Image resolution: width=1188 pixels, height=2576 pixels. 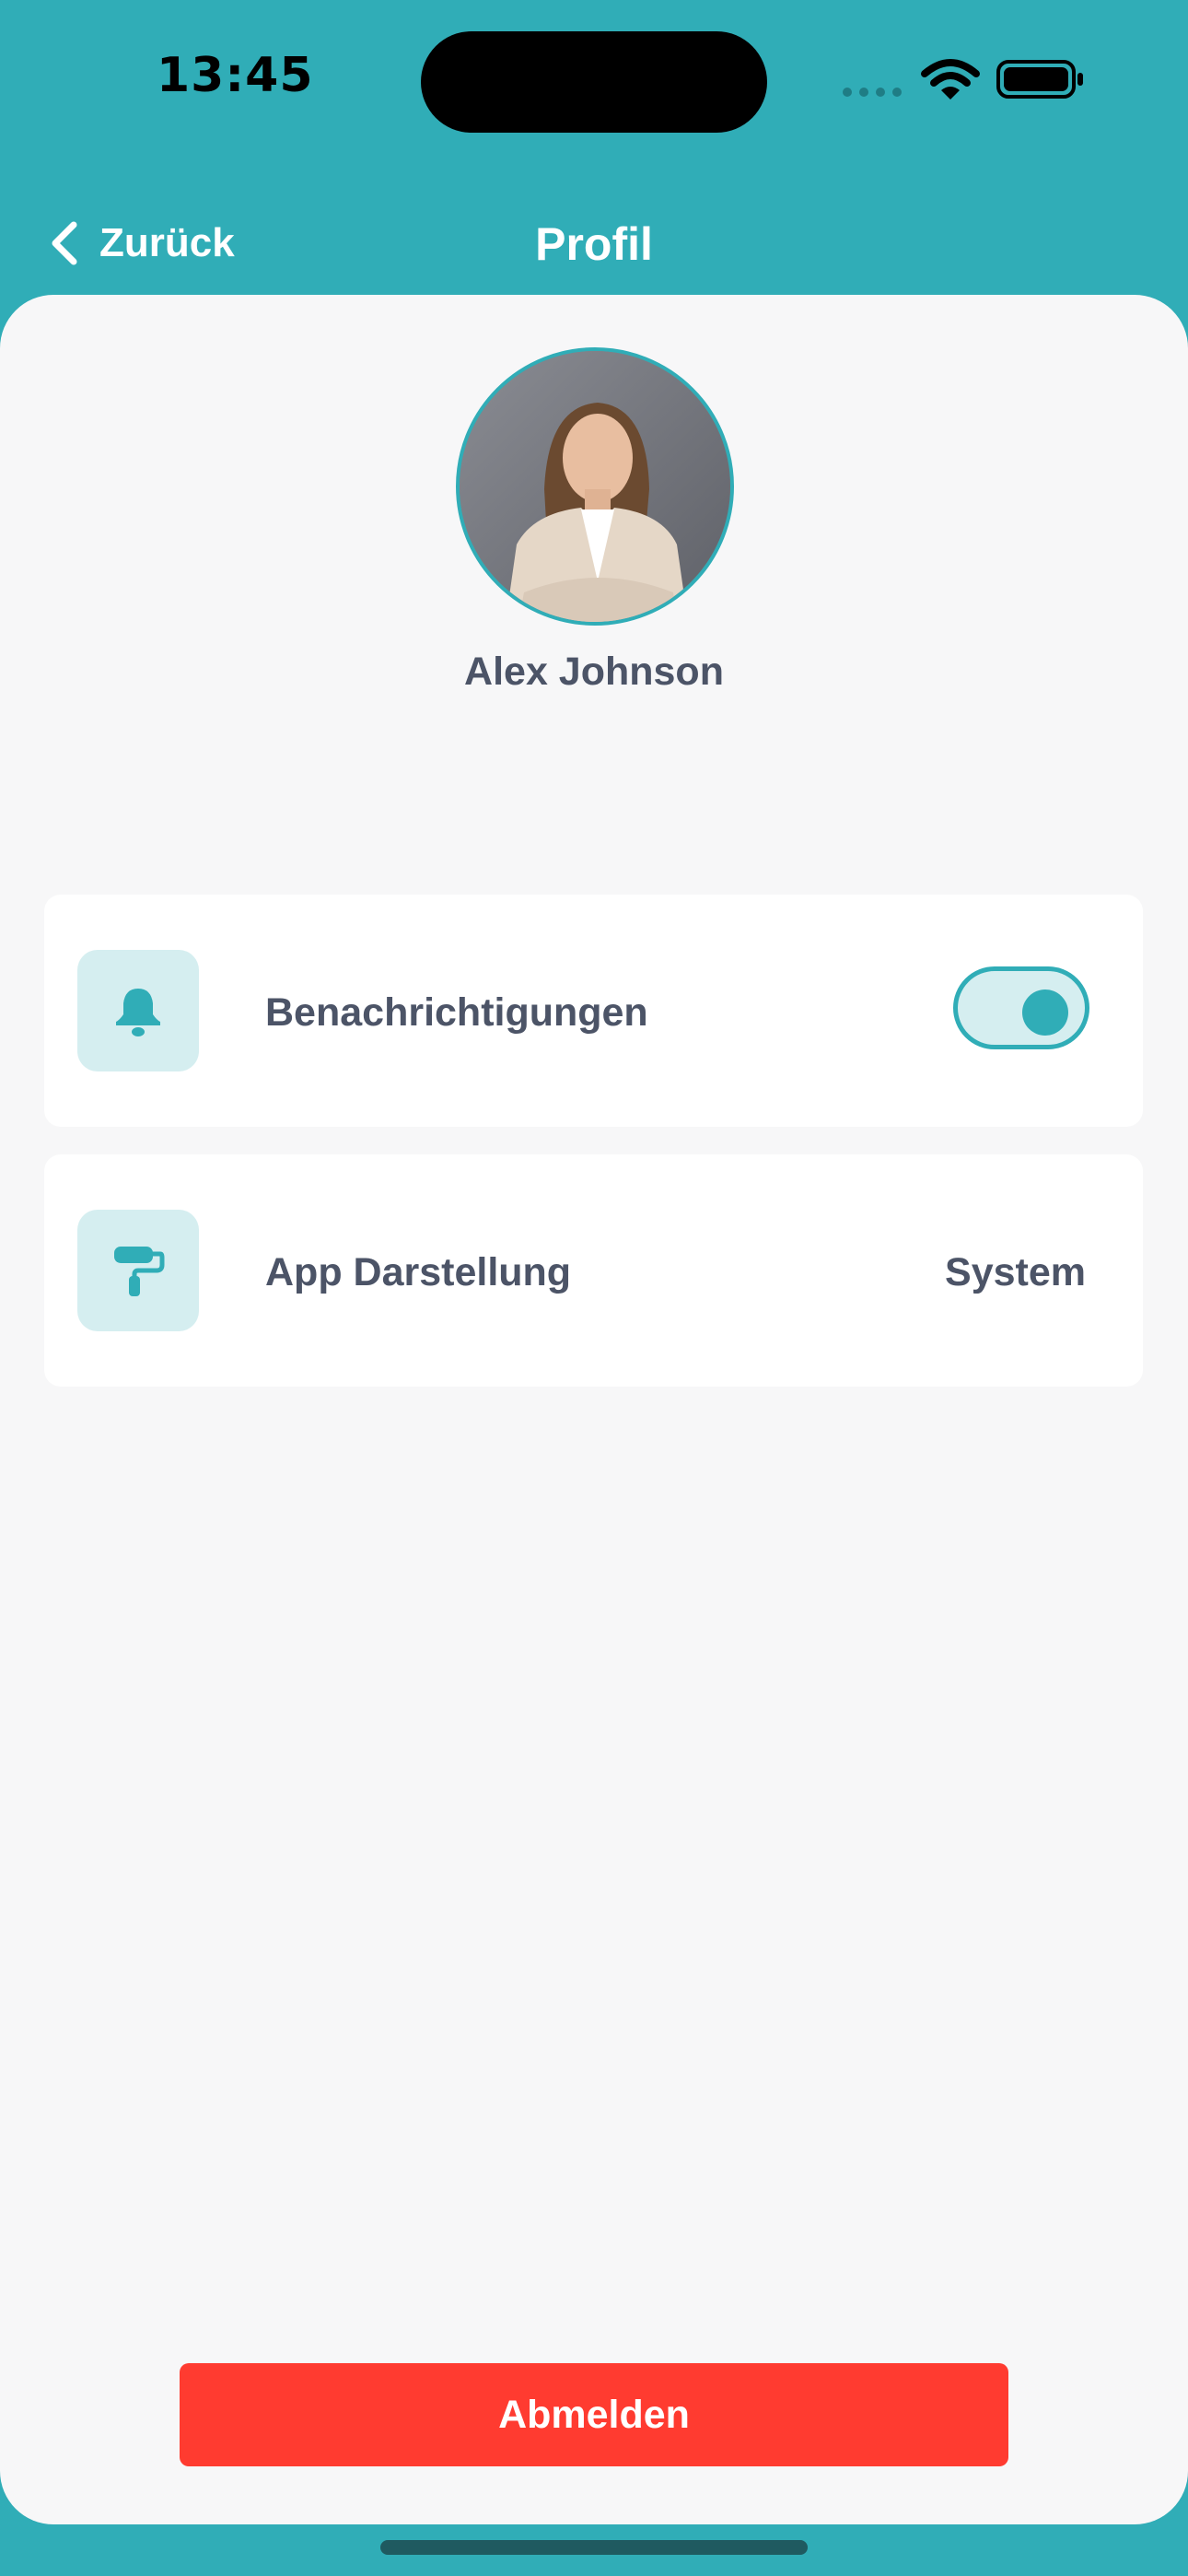 I want to click on notifications-label: Benachrichtigungen, so click(x=456, y=1012).